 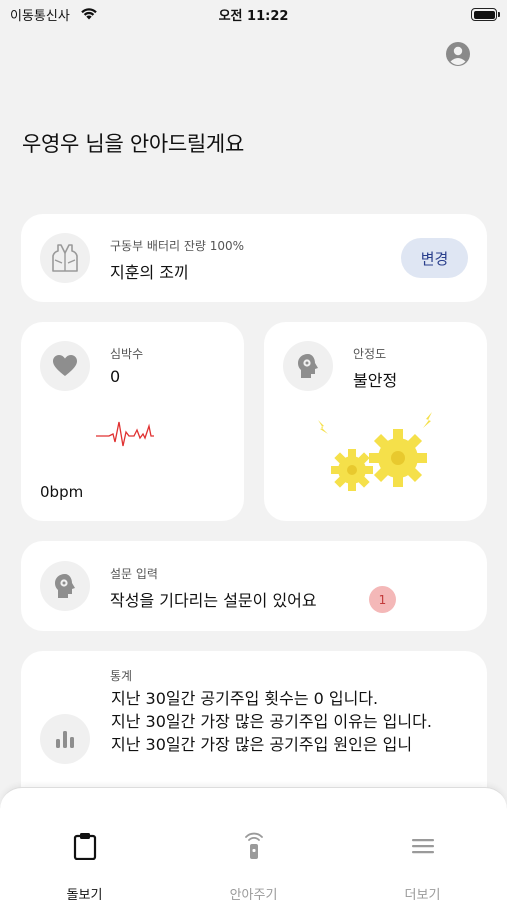 What do you see at coordinates (127, 354) in the screenshot?
I see `heart-rate-label: 심박수` at bounding box center [127, 354].